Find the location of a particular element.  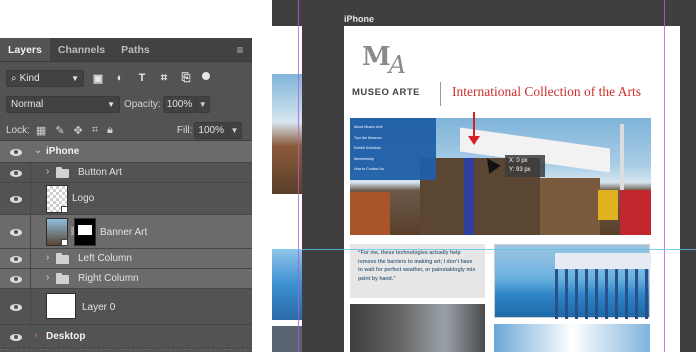

nav-item: Membership is located at coordinates (393, 159).